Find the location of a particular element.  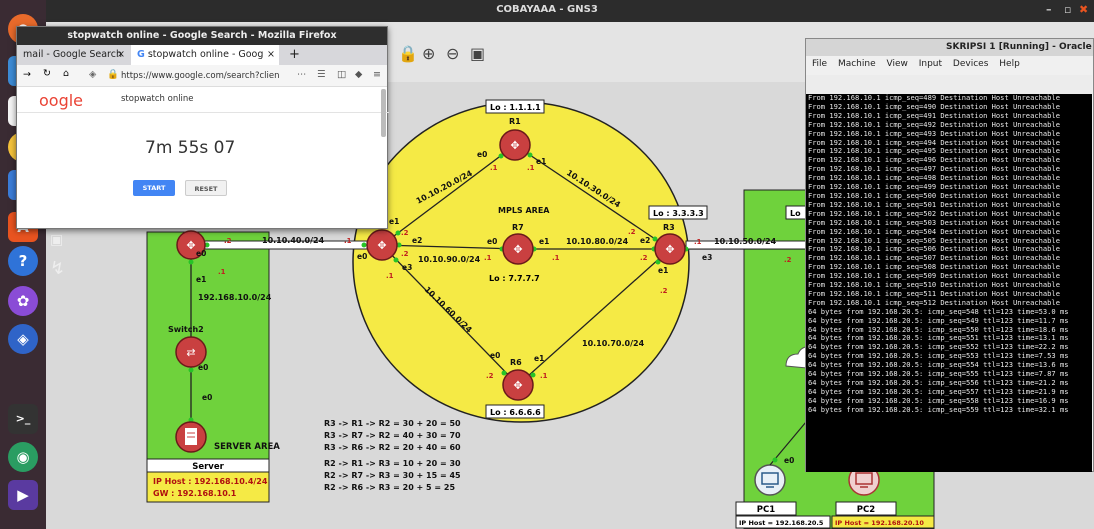

menu-help: Help is located at coordinates (1009, 64).